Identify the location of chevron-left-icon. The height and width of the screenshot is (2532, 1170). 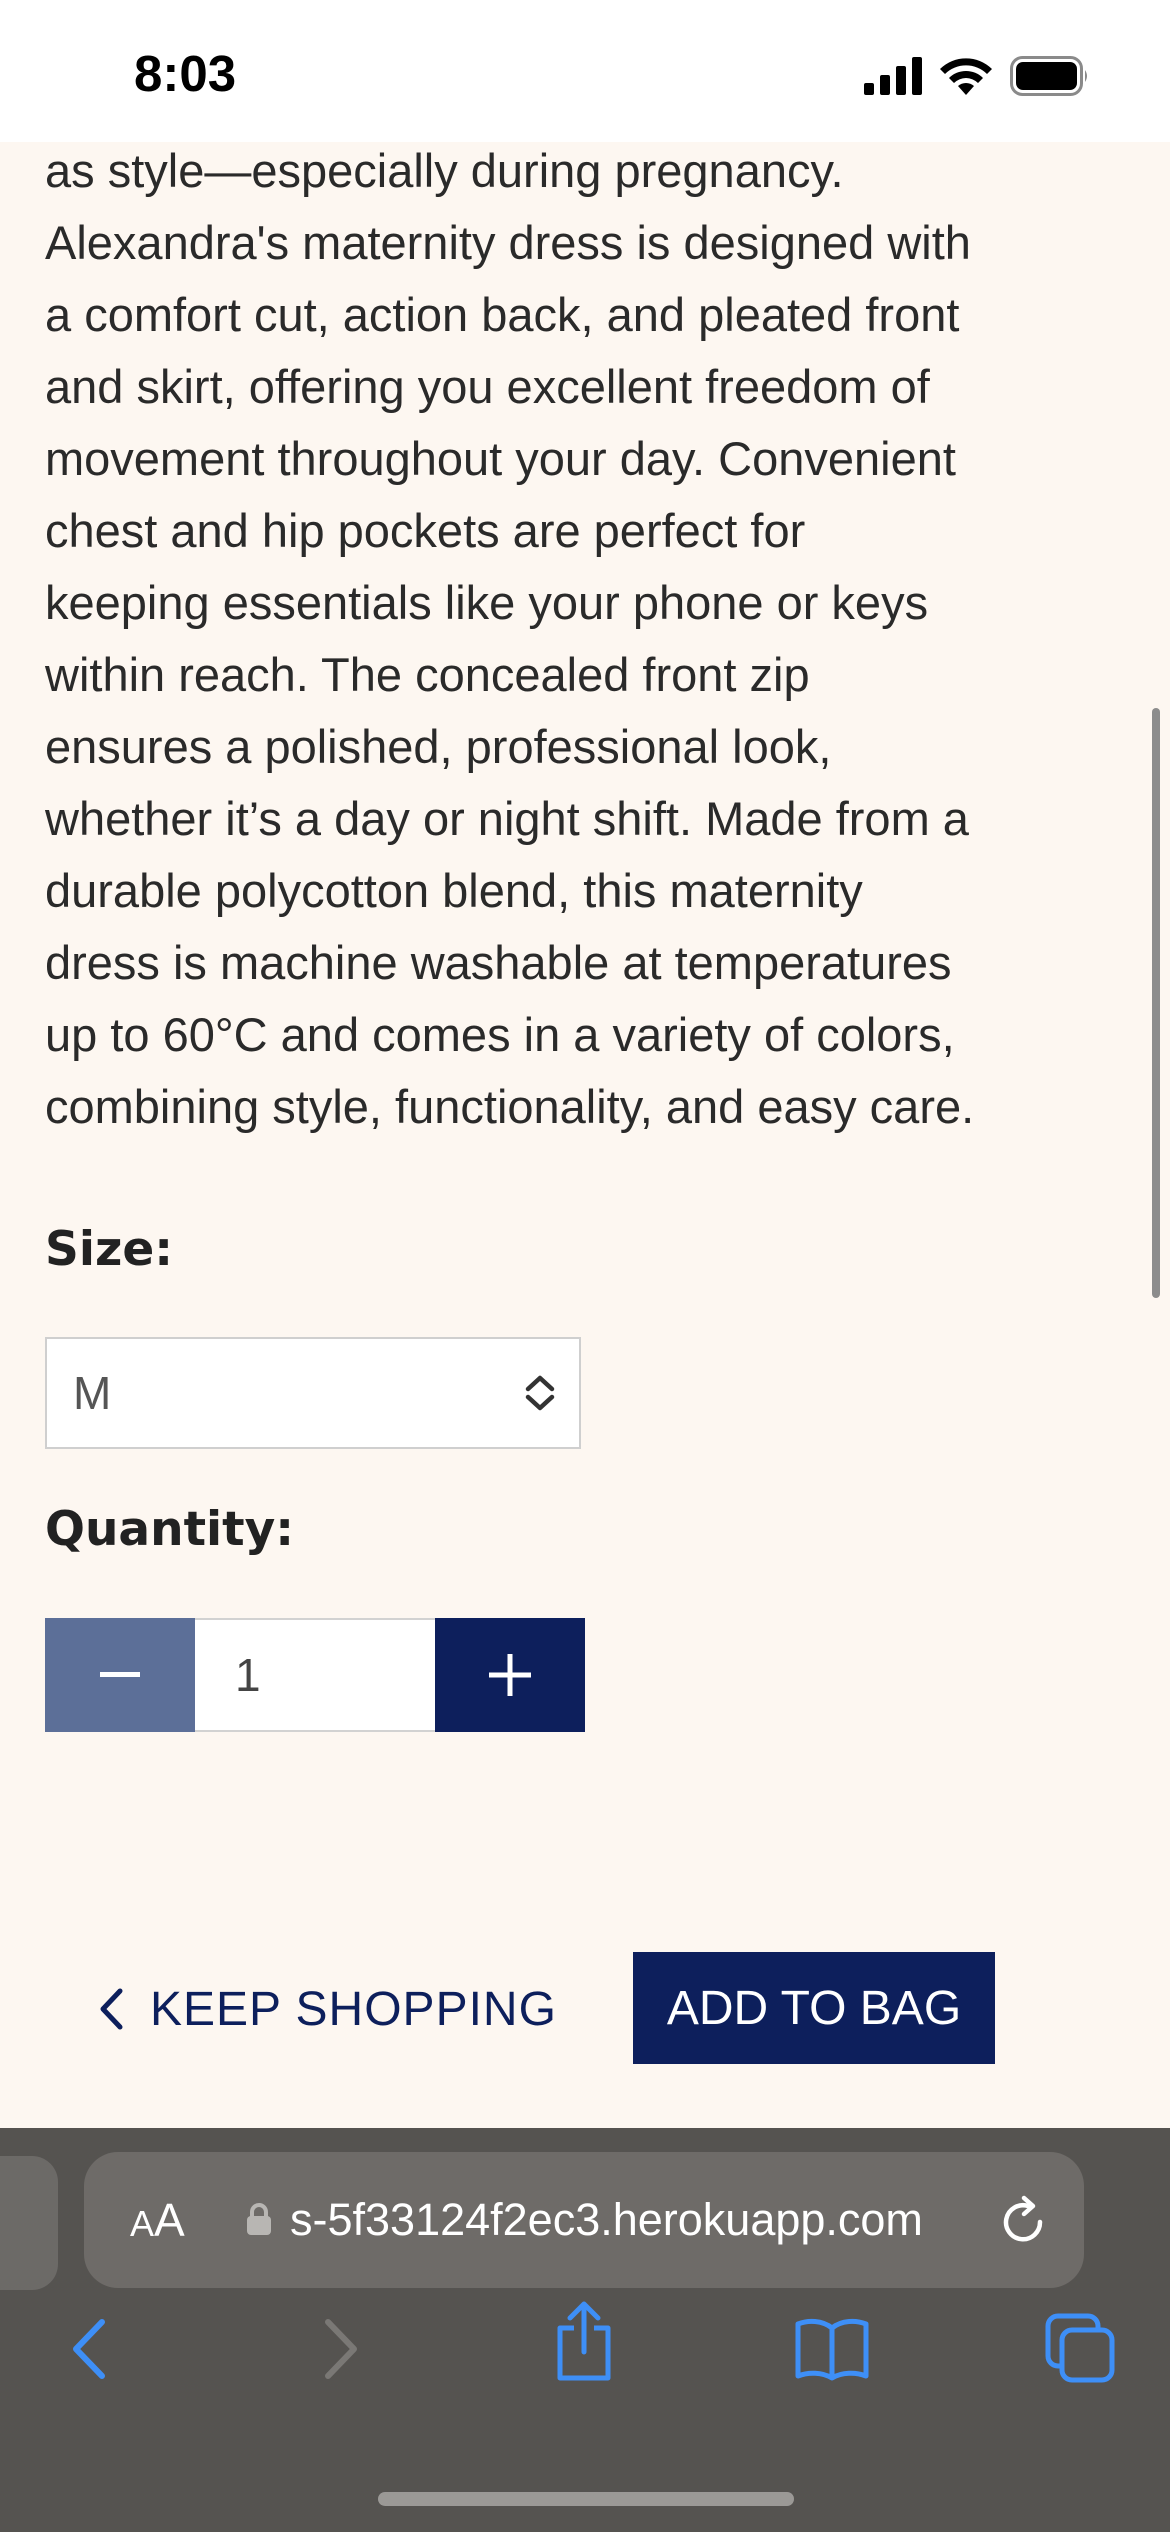
(111, 2009).